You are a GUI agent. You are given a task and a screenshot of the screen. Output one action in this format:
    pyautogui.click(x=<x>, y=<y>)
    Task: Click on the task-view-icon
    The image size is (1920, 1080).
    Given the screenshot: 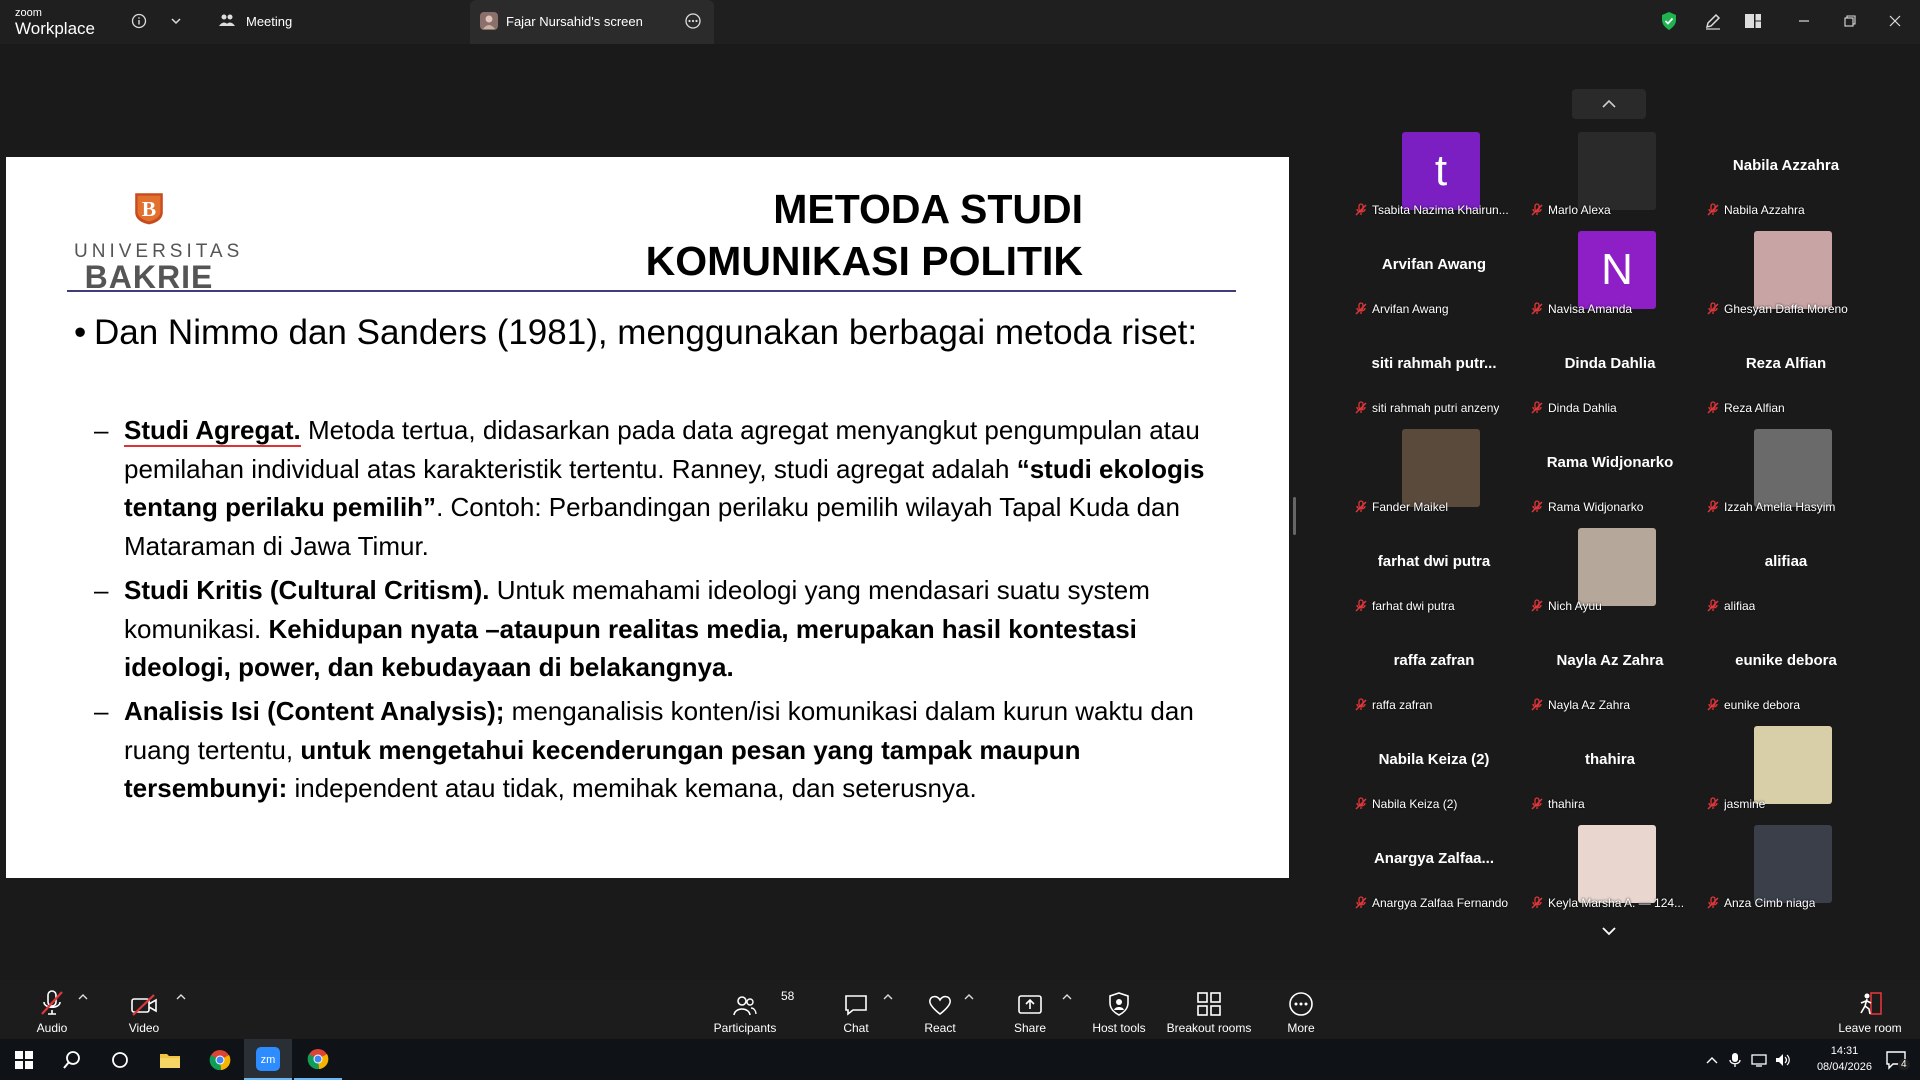 What is the action you would take?
    pyautogui.click(x=120, y=1059)
    